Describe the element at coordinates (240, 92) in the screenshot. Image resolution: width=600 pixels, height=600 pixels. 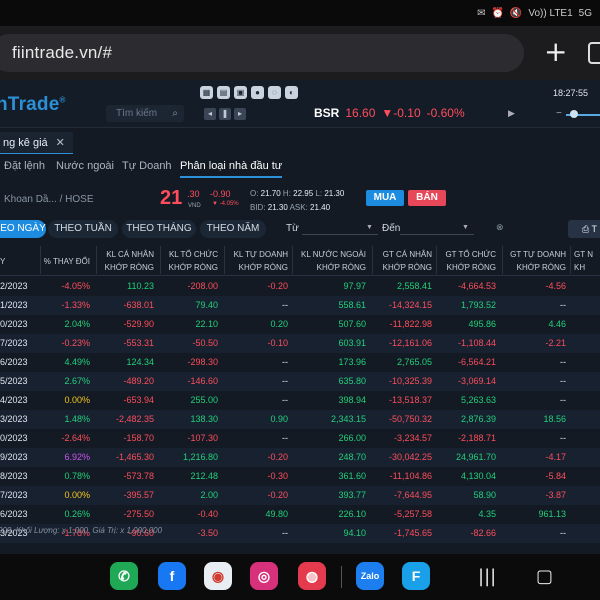
I see `calendar-icon: ▣` at that location.